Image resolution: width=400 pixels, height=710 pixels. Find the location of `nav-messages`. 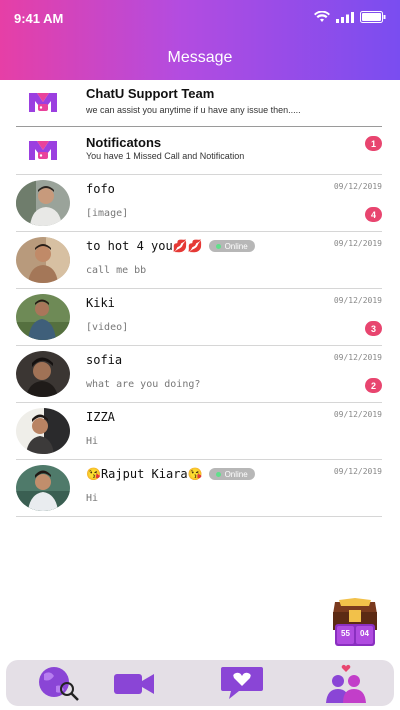

nav-messages is located at coordinates (242, 683).